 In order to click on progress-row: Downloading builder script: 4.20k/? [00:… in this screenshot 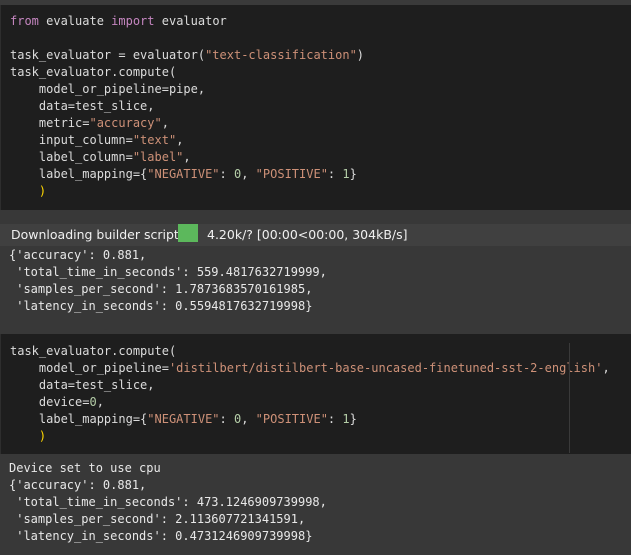, I will do `click(315, 235)`.